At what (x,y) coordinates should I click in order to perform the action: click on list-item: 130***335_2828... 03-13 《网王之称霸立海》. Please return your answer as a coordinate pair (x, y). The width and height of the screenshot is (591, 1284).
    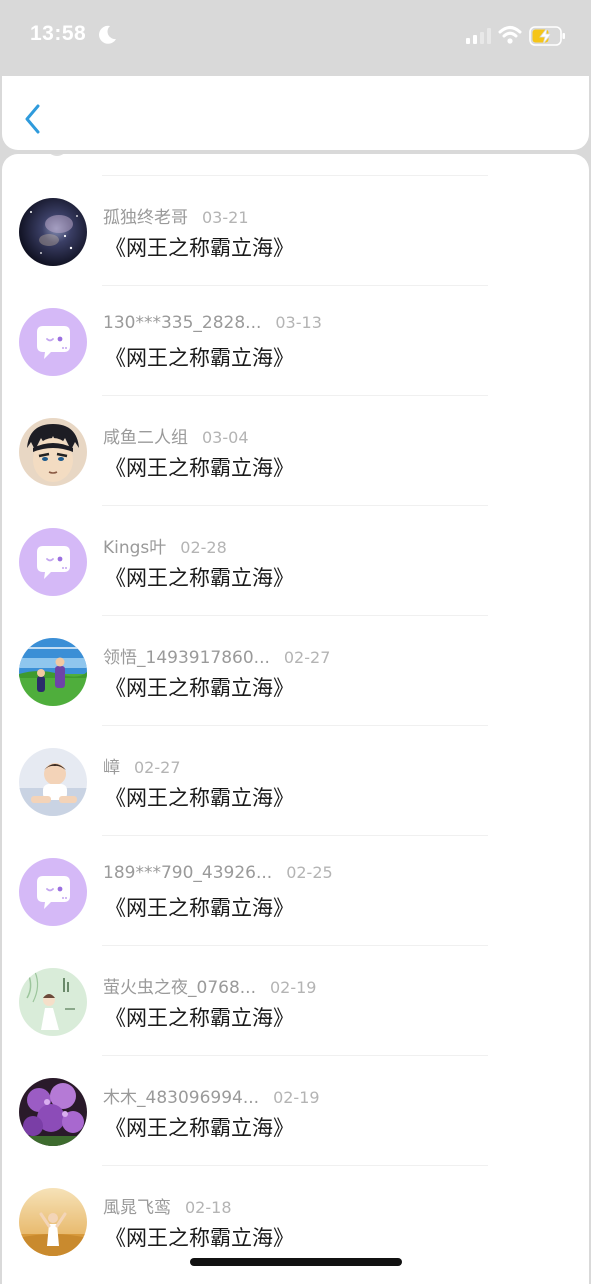
    Looking at the image, I should click on (295, 362).